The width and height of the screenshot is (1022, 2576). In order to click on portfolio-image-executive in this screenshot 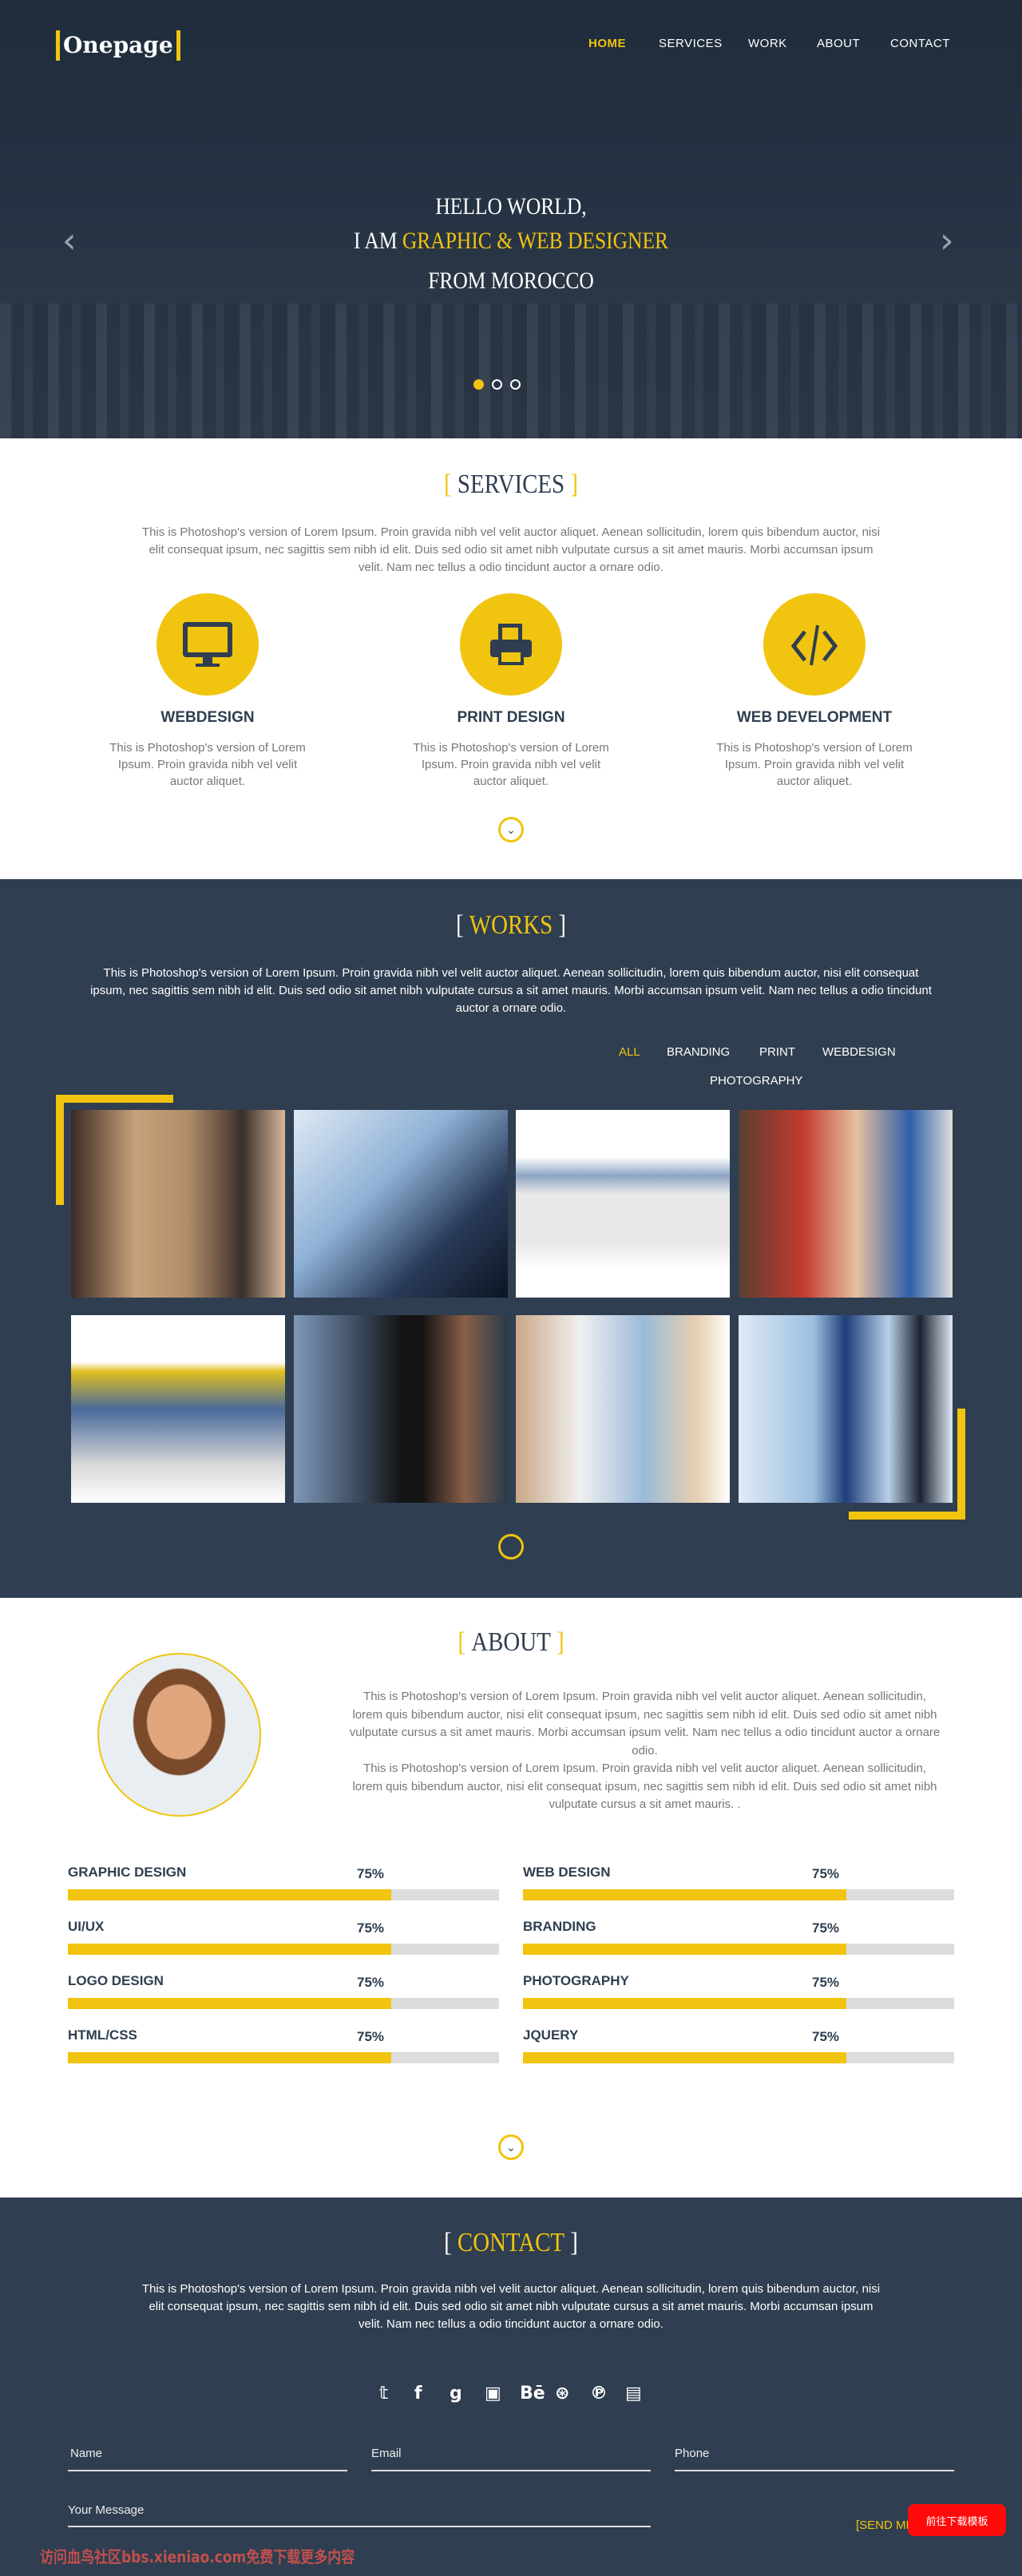, I will do `click(846, 1409)`.